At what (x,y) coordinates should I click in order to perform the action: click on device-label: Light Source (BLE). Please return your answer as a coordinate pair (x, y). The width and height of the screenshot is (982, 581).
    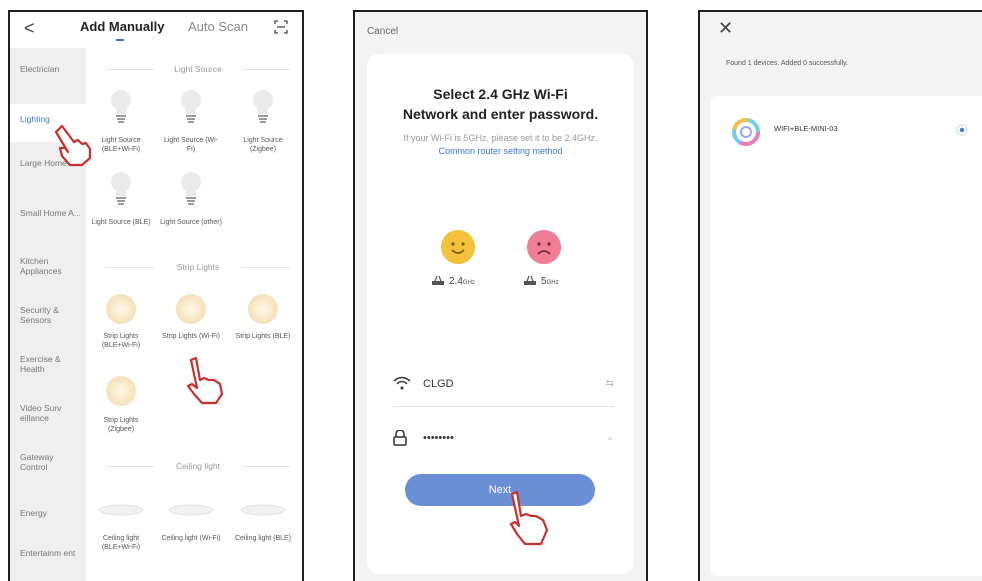
    Looking at the image, I should click on (121, 222).